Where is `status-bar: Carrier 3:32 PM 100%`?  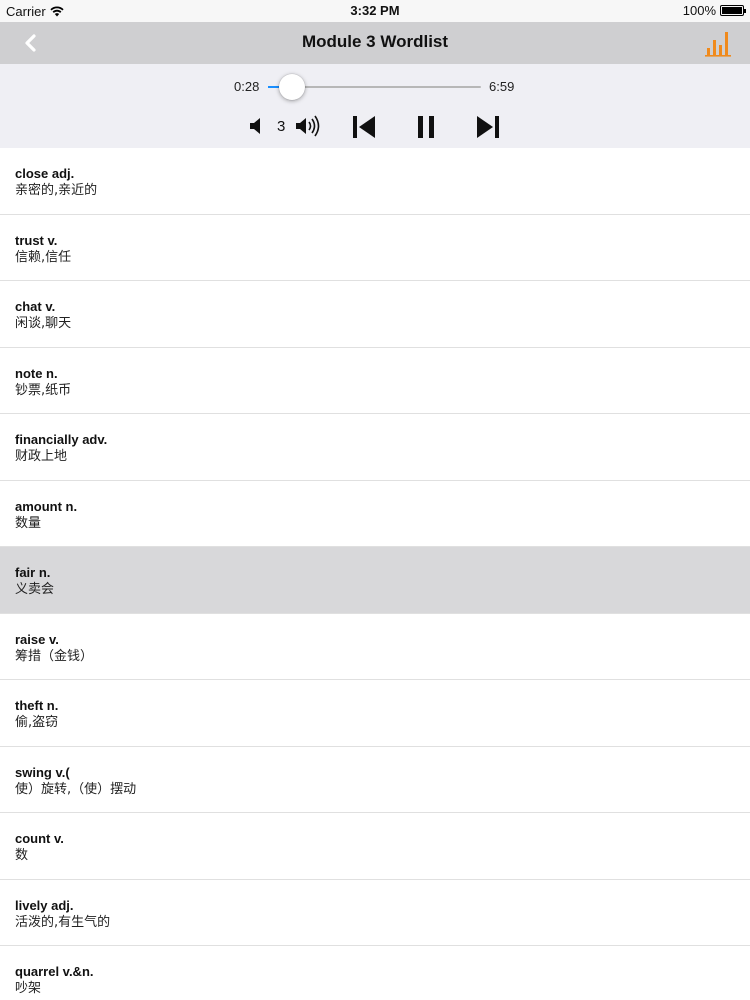 status-bar: Carrier 3:32 PM 100% is located at coordinates (375, 11).